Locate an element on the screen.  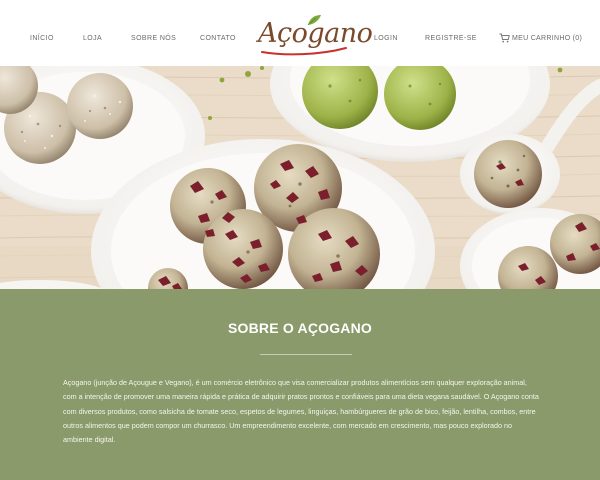
nav-loja: LOJA is located at coordinates (92, 38).